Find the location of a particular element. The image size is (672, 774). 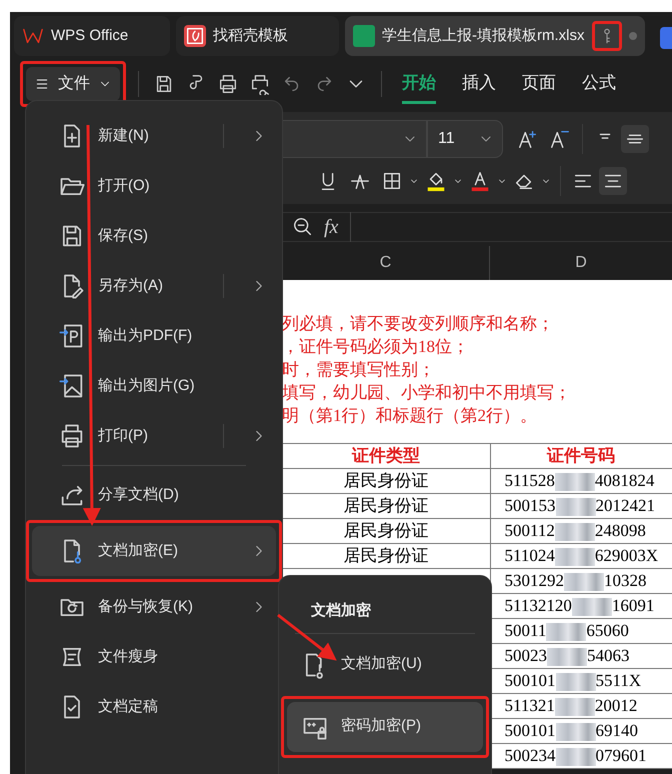

menu-item: 文档加密(E) is located at coordinates (154, 551).